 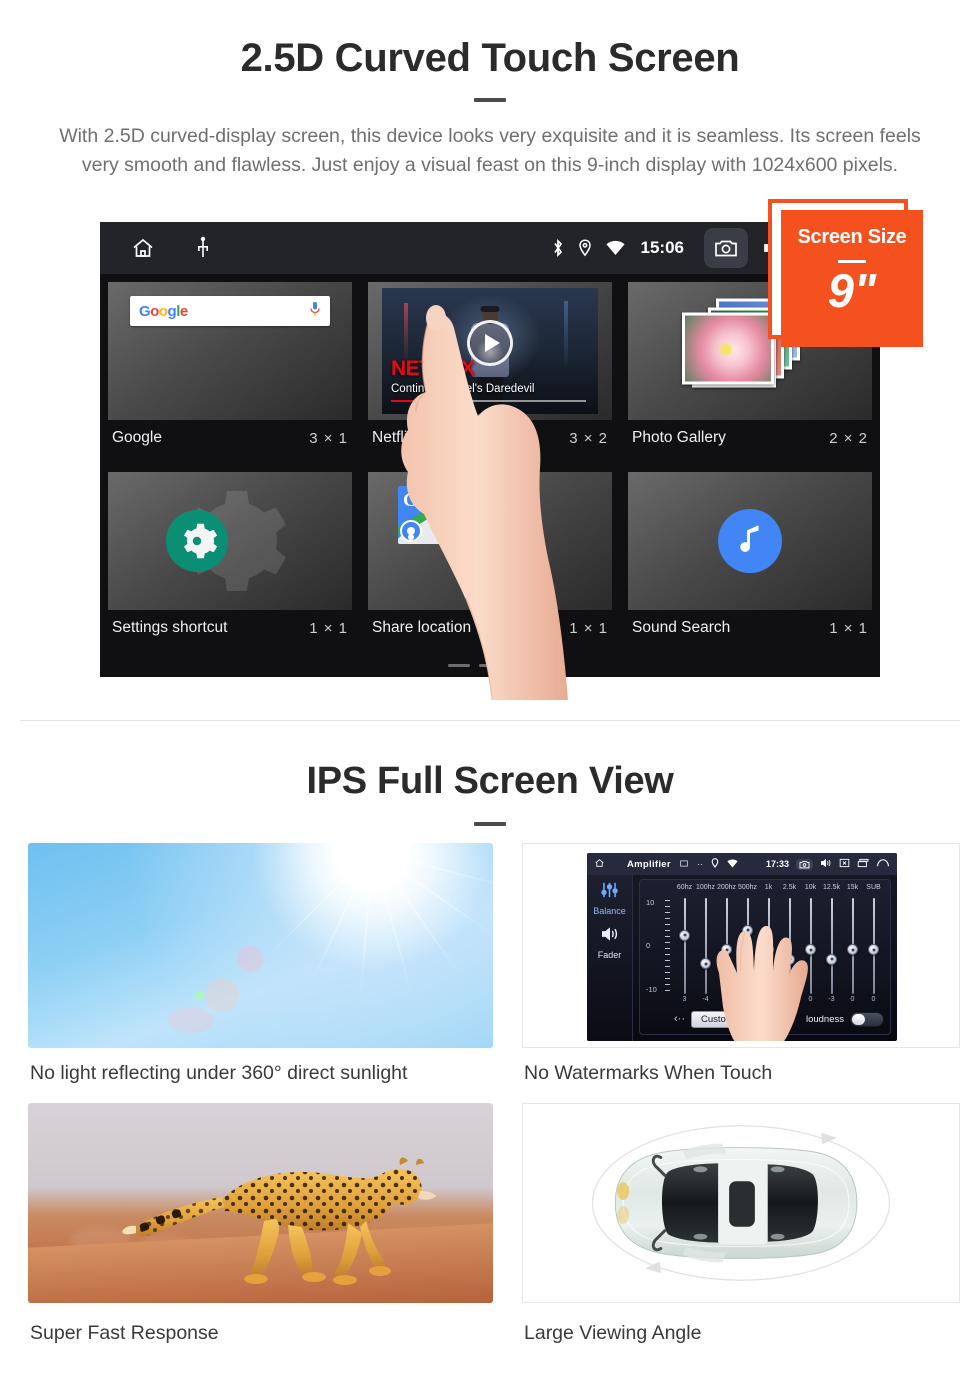 I want to click on section1-title-underline, so click(x=490, y=100).